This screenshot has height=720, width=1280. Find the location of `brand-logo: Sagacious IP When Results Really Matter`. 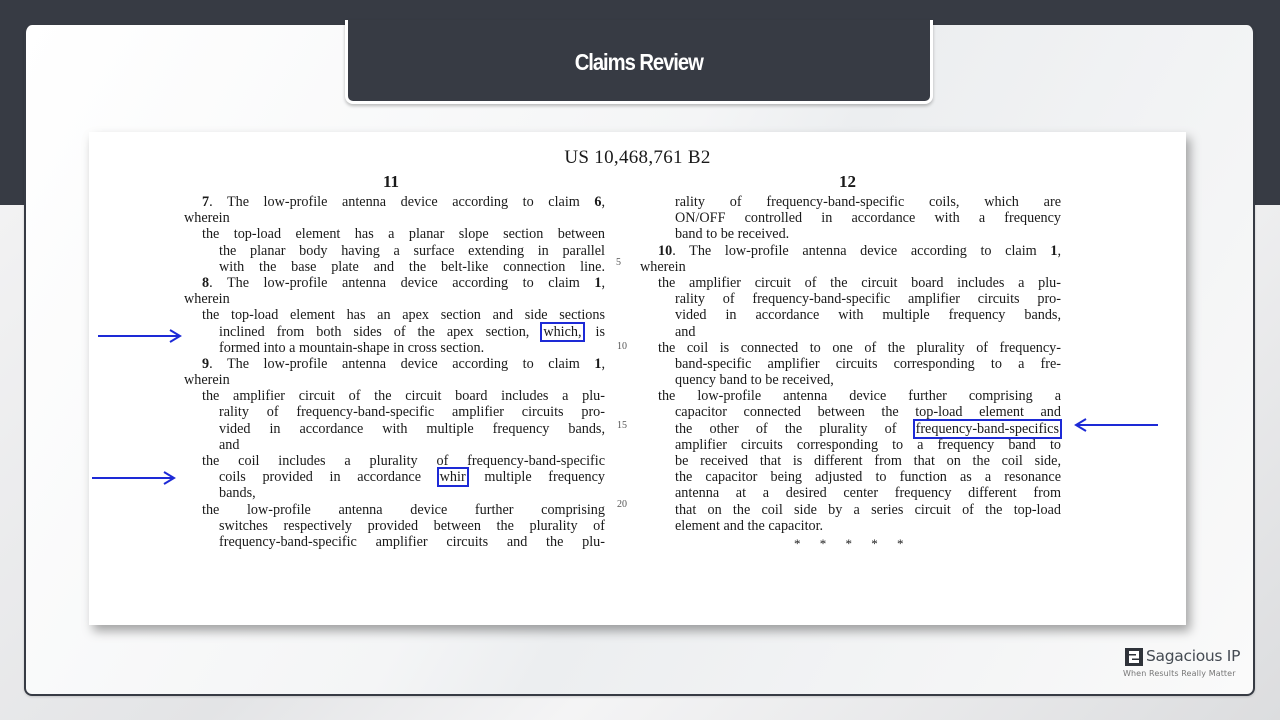

brand-logo: Sagacious IP When Results Really Matter is located at coordinates (1184, 665).